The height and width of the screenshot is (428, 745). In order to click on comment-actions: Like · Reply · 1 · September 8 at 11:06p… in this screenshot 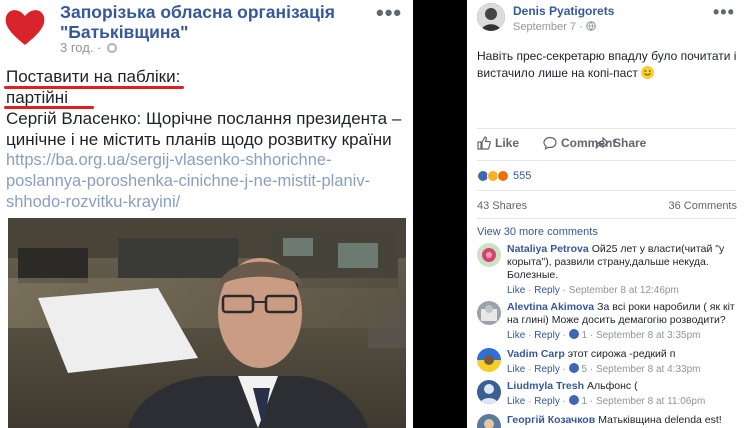, I will do `click(606, 401)`.